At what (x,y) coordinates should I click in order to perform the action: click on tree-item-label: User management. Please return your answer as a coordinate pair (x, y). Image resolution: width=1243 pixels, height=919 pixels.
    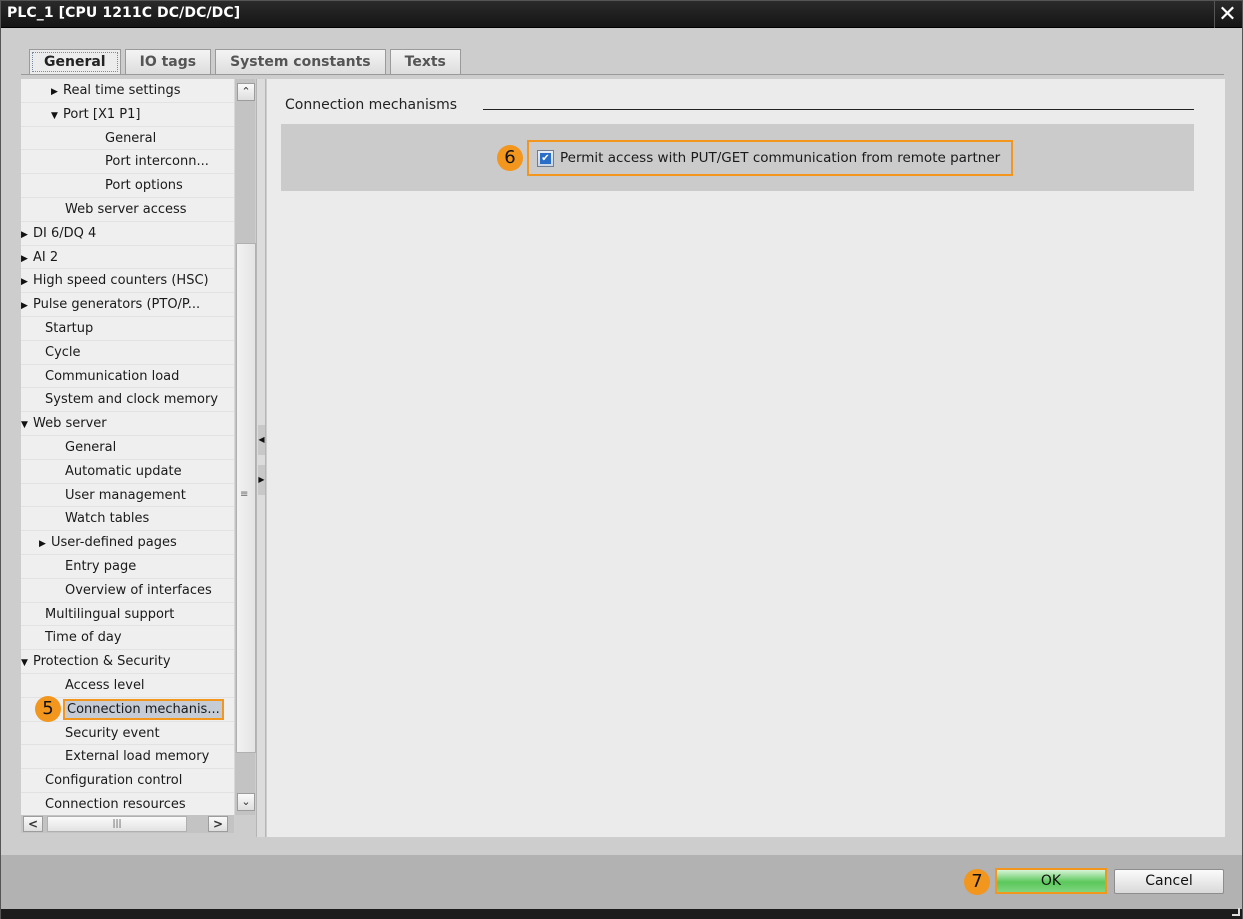
    Looking at the image, I should click on (125, 495).